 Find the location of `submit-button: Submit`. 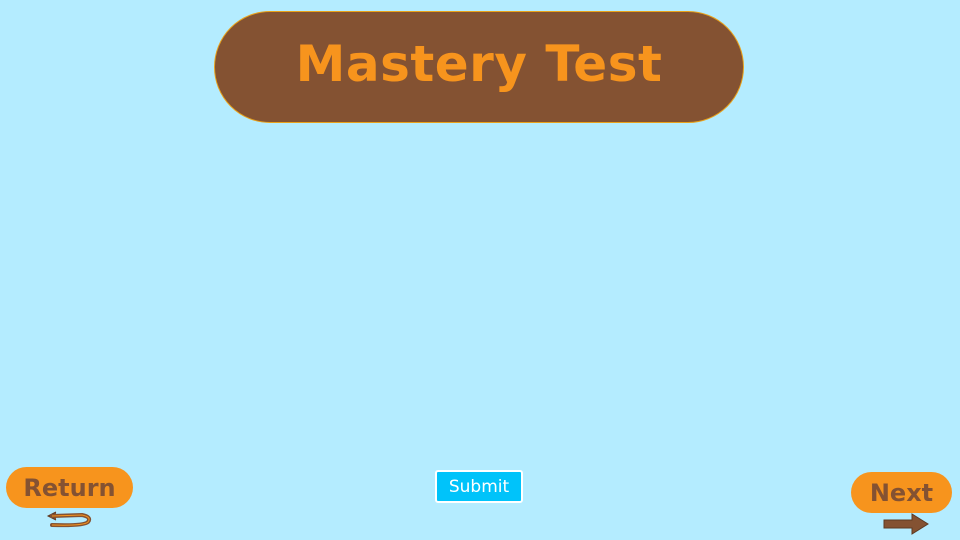

submit-button: Submit is located at coordinates (479, 486).